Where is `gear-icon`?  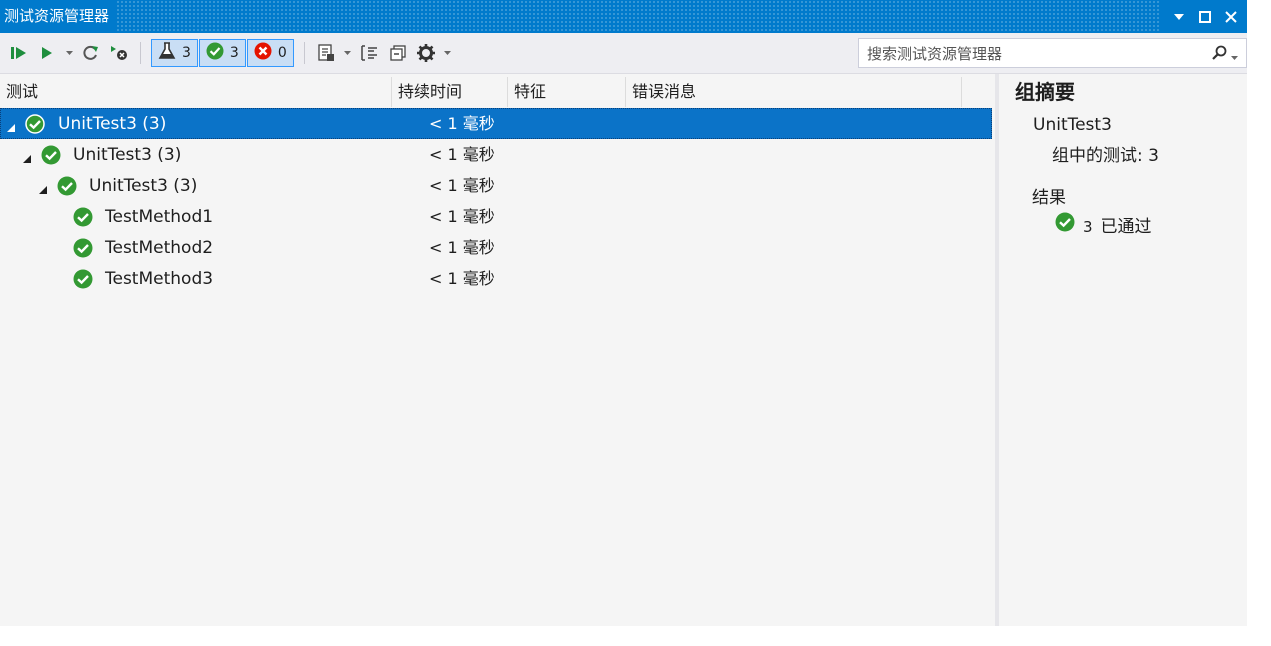 gear-icon is located at coordinates (426, 53).